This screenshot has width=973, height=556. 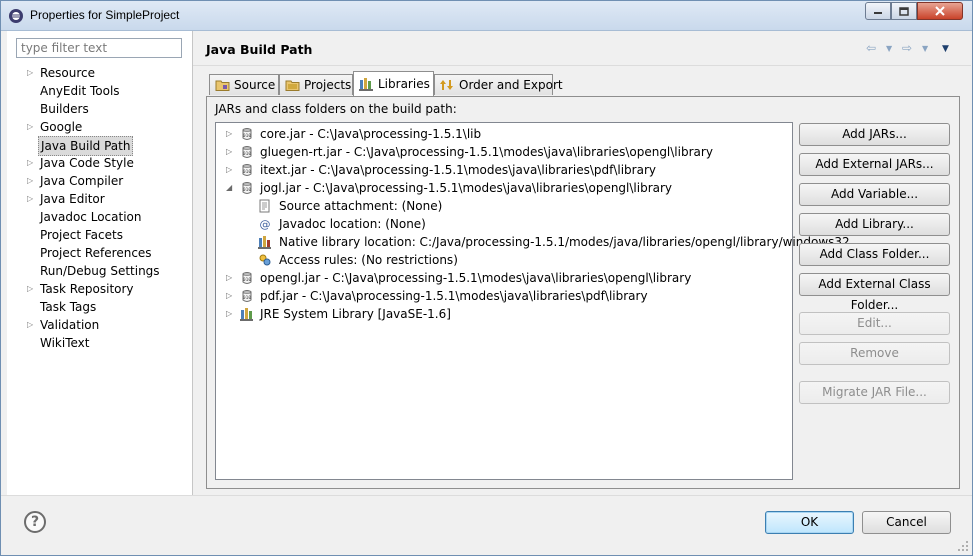 What do you see at coordinates (100, 73) in the screenshot?
I see `nav-item: ▷ Resource` at bounding box center [100, 73].